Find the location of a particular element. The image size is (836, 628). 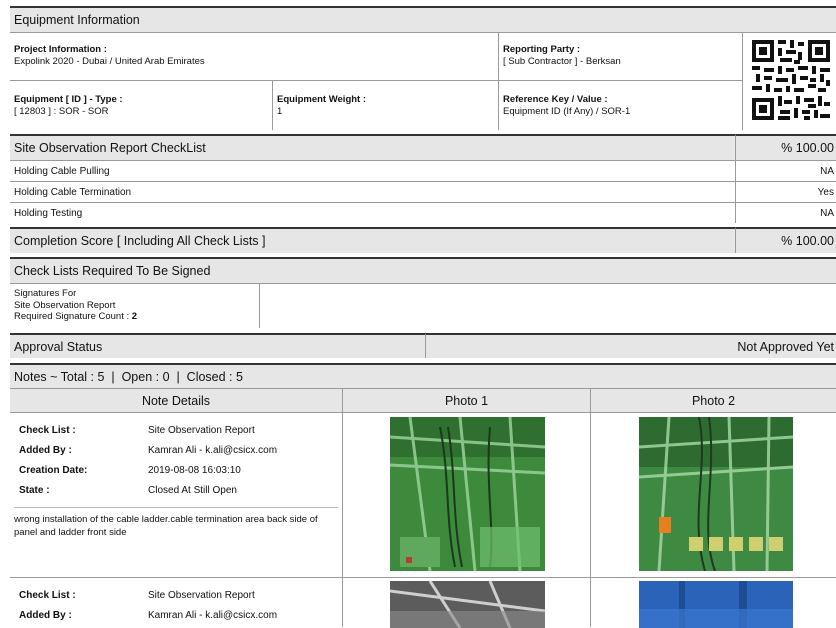

equipment-weight-value: 1 is located at coordinates (280, 111).